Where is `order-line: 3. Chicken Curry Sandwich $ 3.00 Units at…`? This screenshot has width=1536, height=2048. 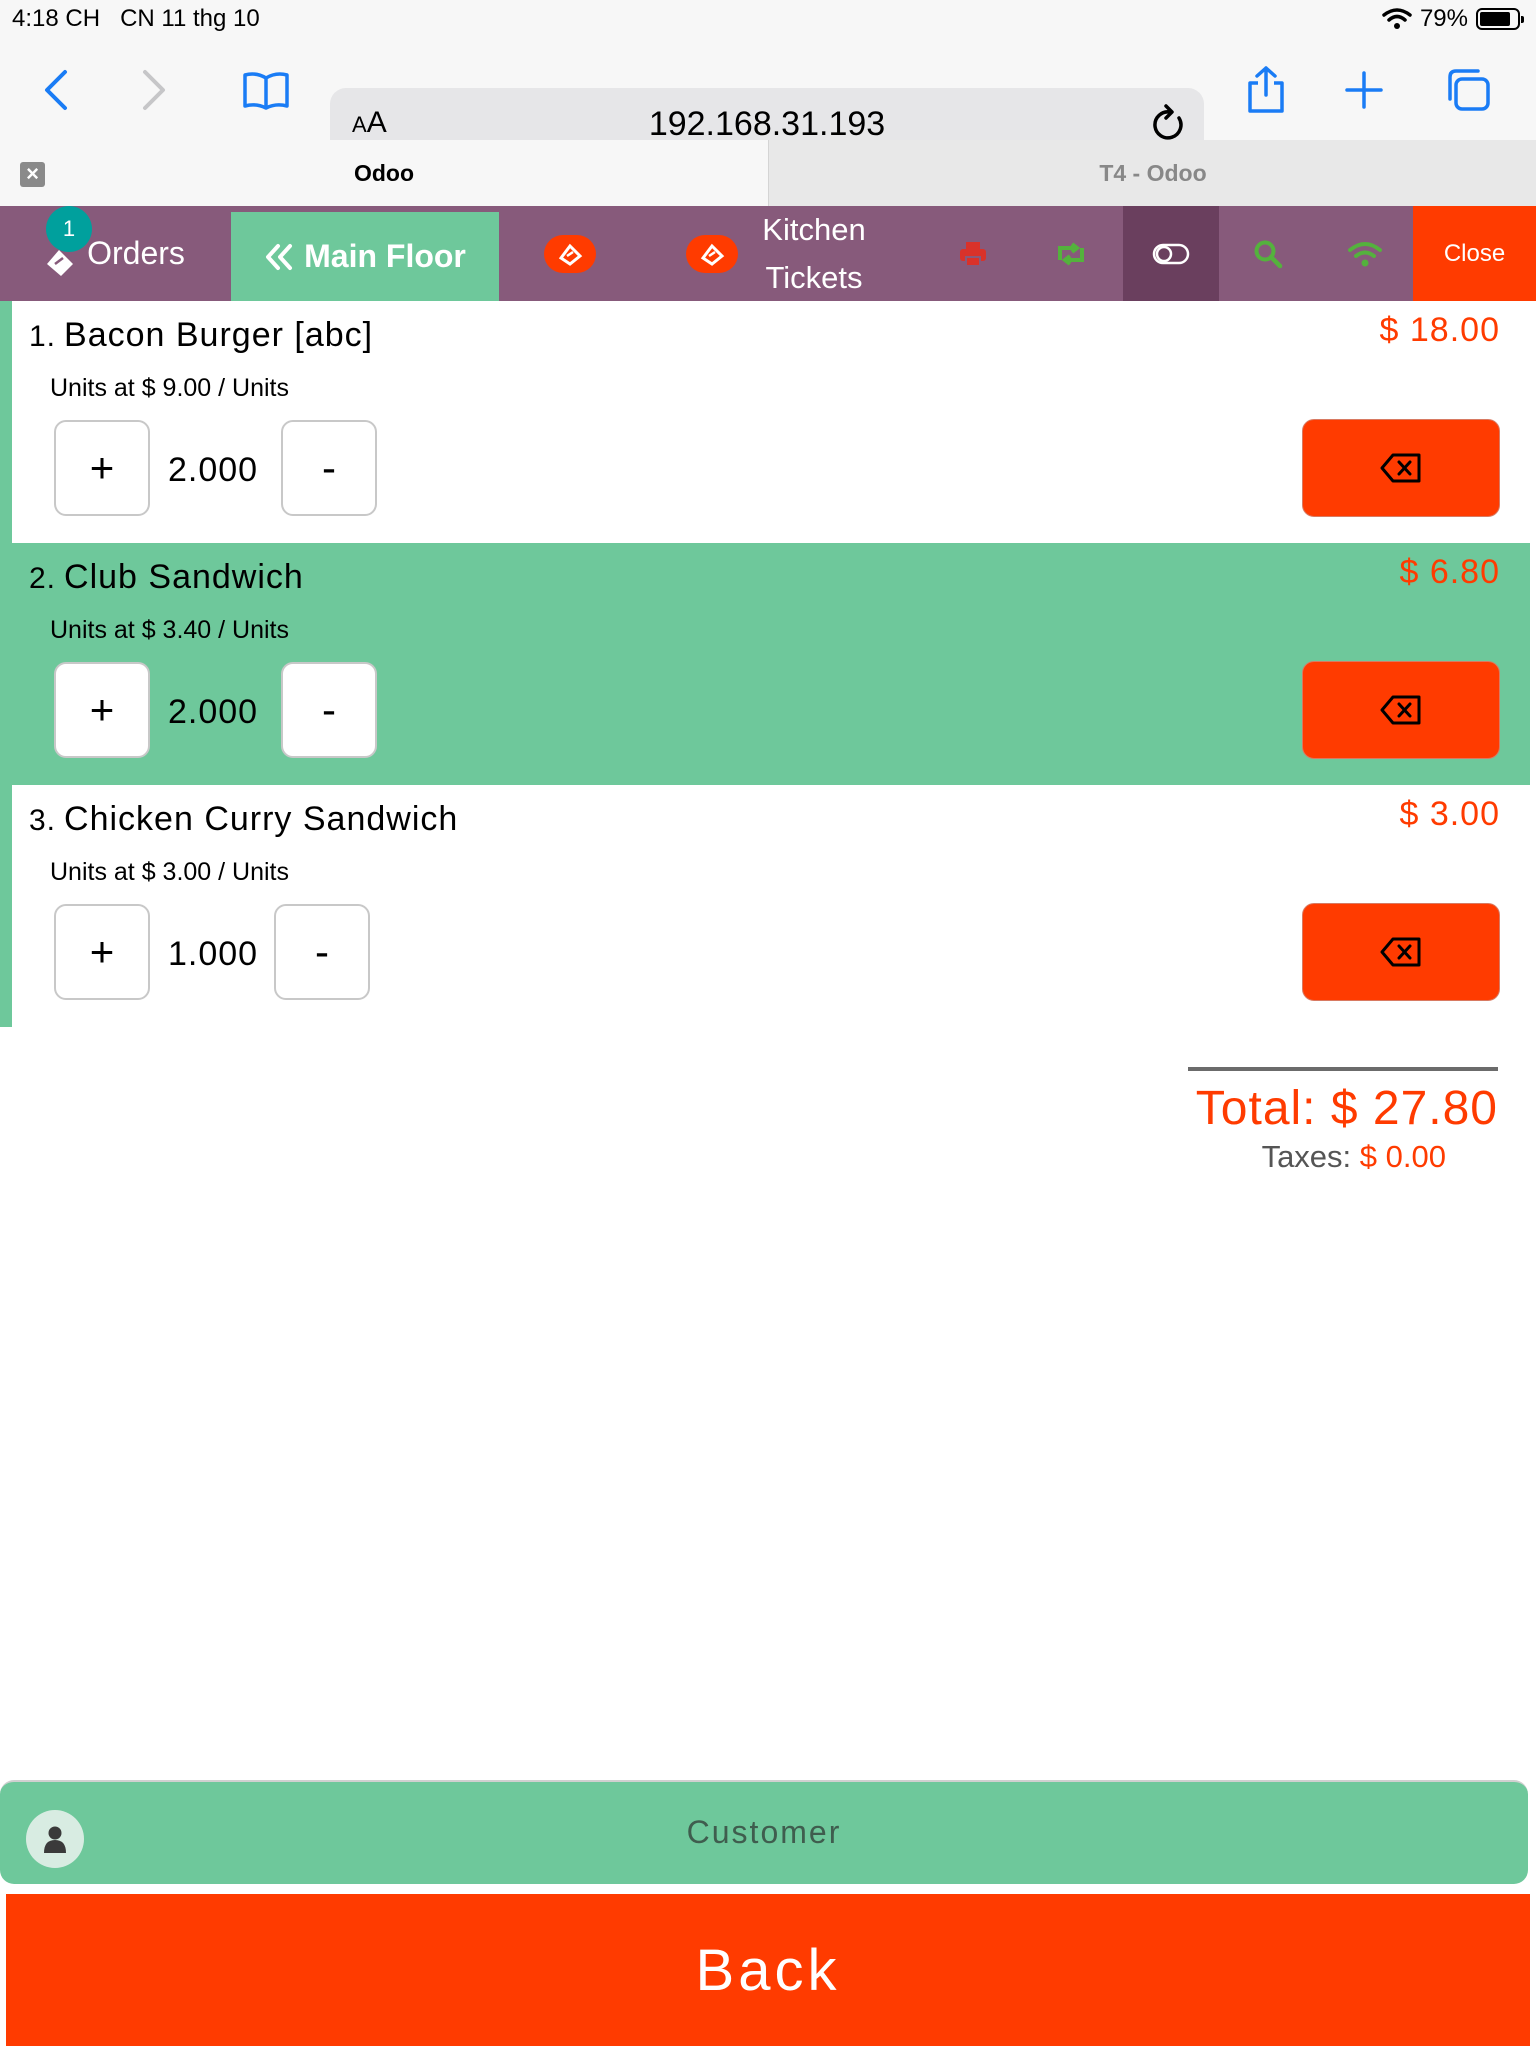
order-line: 3. Chicken Curry Sandwich $ 3.00 Units at… is located at coordinates (765, 906).